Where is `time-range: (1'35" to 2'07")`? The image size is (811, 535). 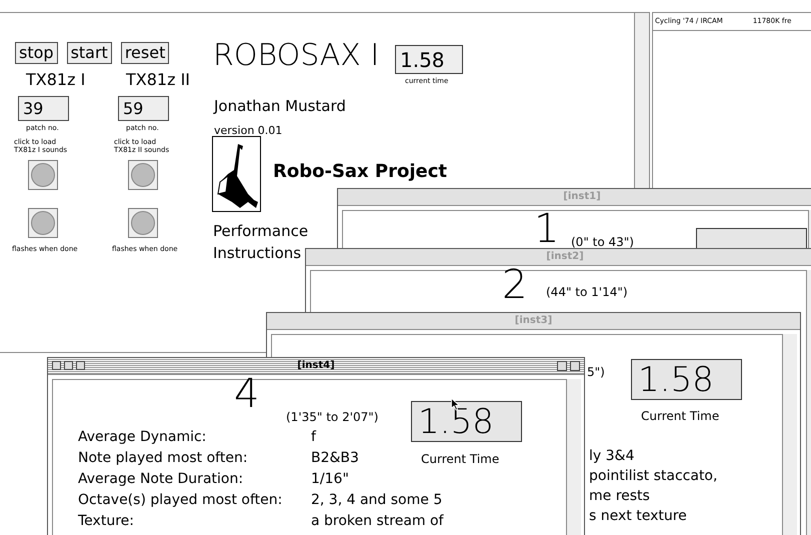
time-range: (1'35" to 2'07") is located at coordinates (332, 417).